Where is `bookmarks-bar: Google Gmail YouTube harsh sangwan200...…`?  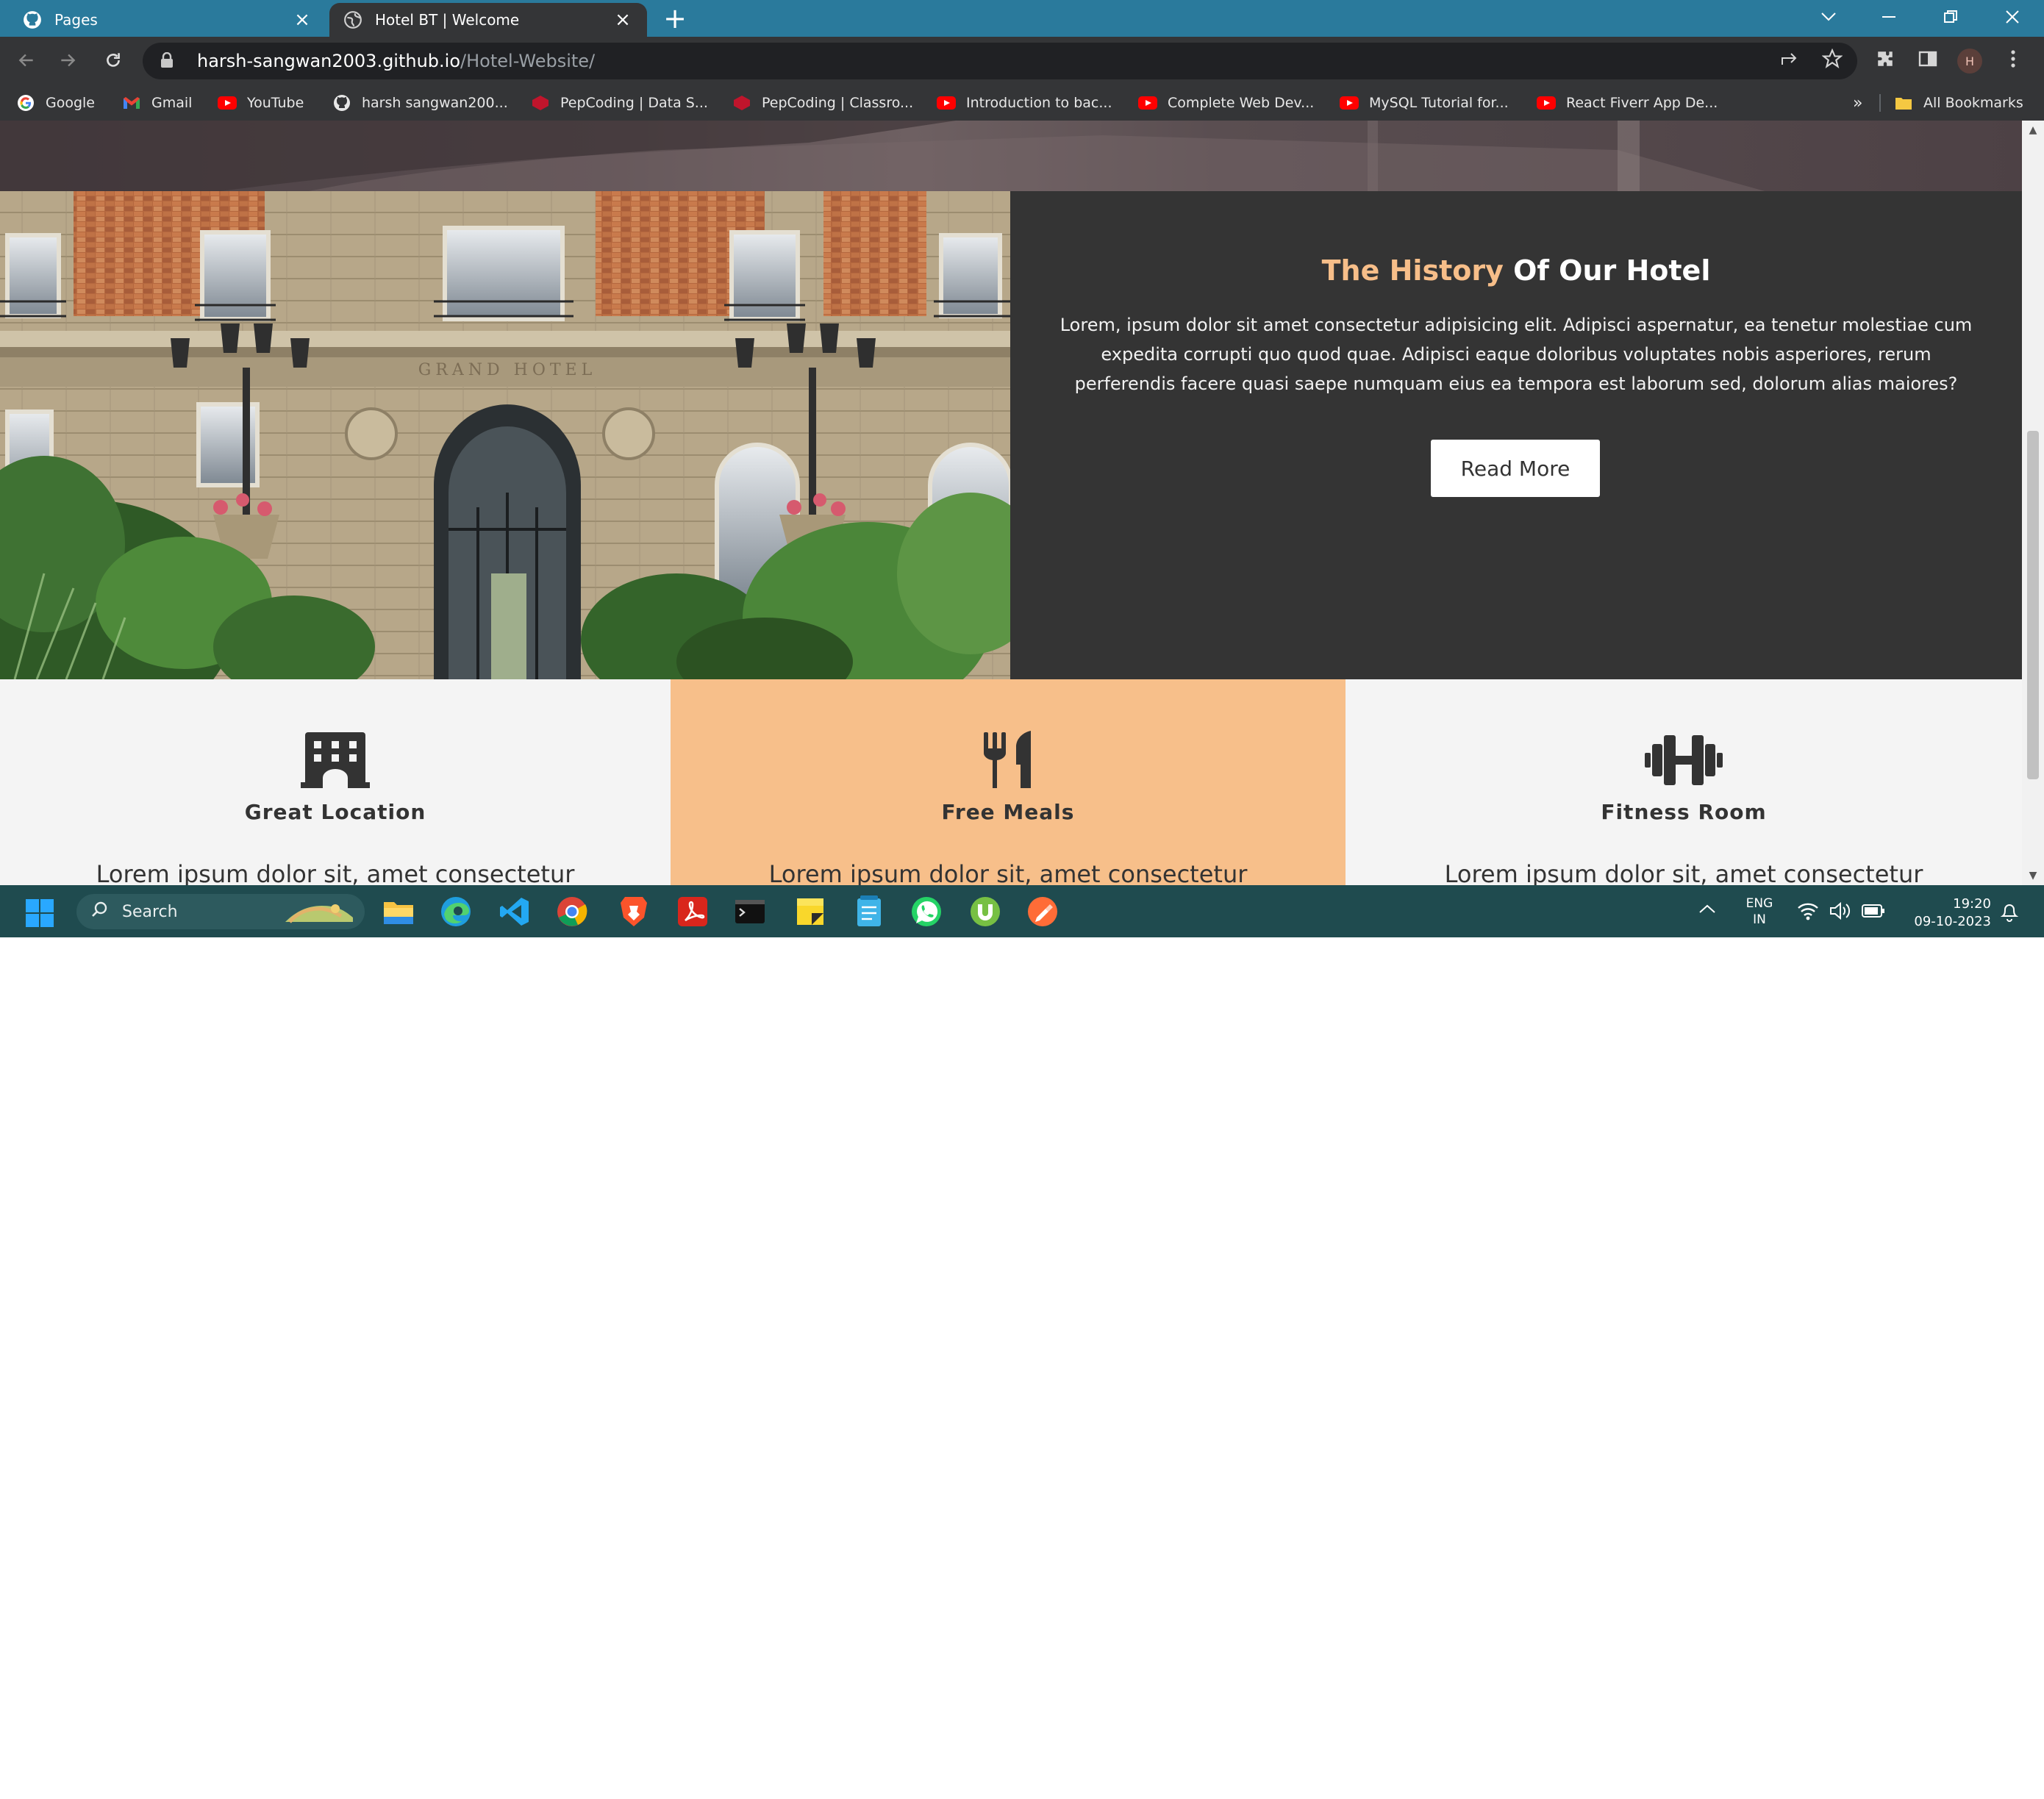 bookmarks-bar: Google Gmail YouTube harsh sangwan200...… is located at coordinates (1022, 103).